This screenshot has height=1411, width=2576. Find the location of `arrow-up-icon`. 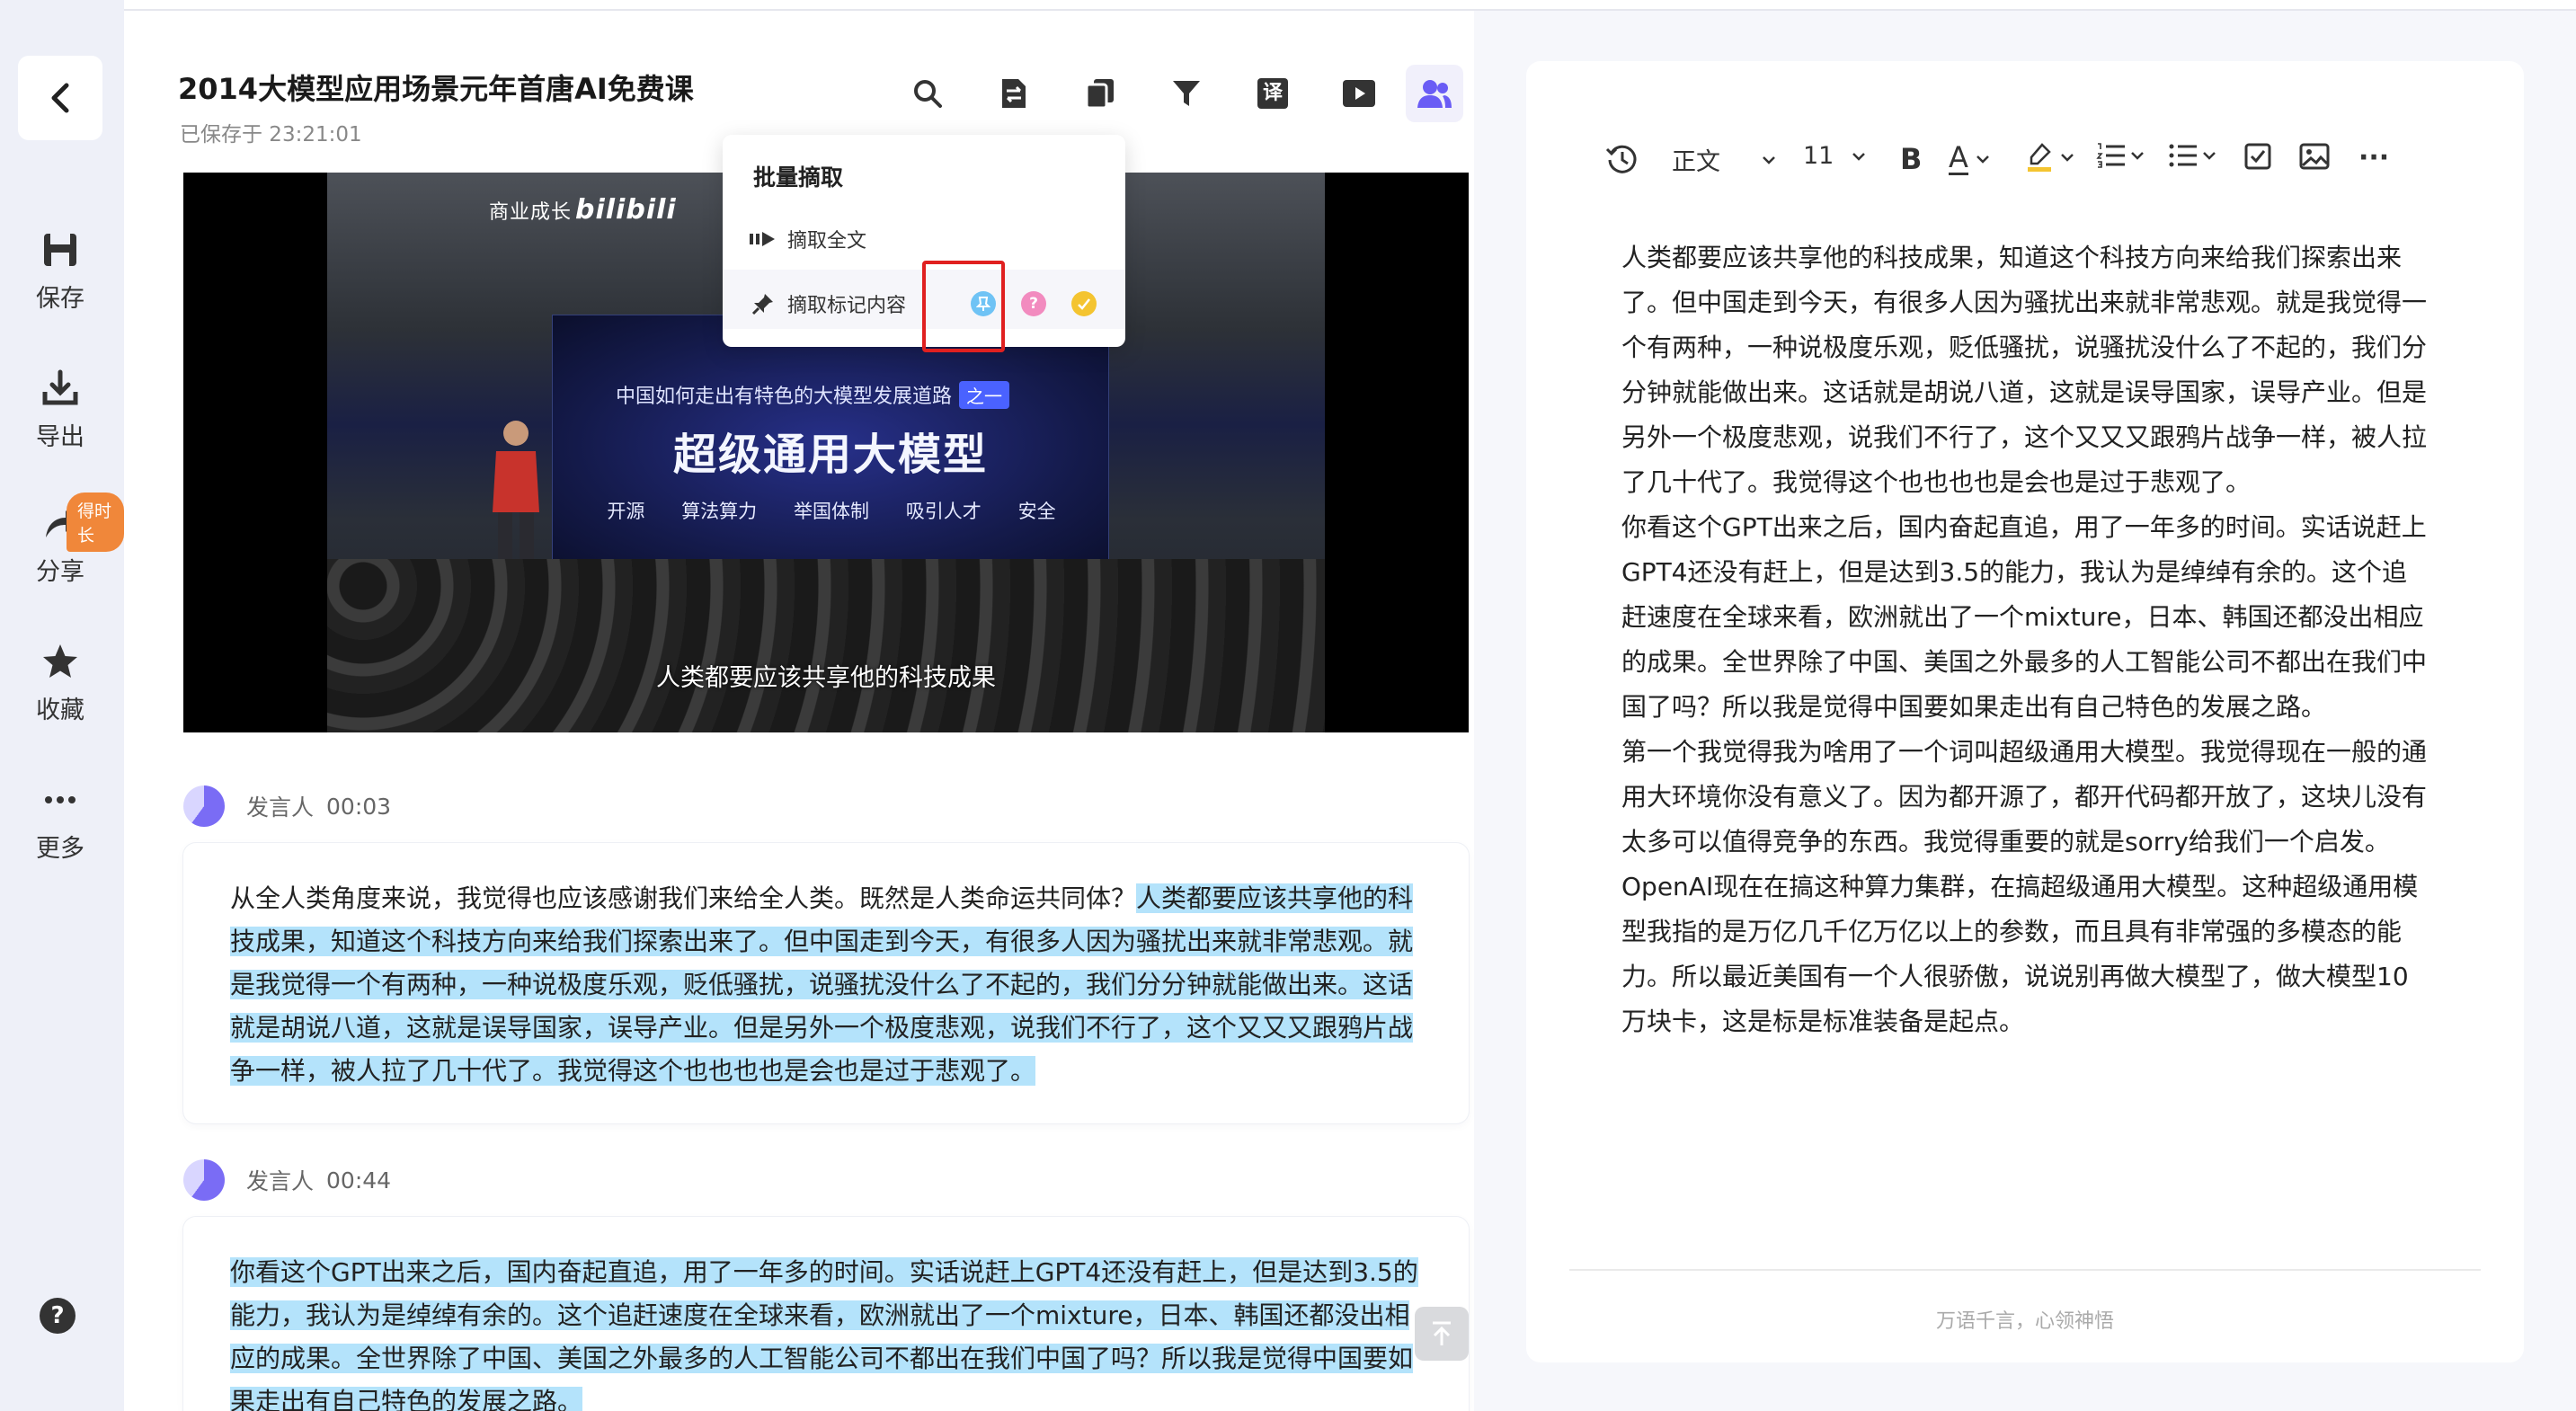

arrow-up-icon is located at coordinates (1442, 1333).